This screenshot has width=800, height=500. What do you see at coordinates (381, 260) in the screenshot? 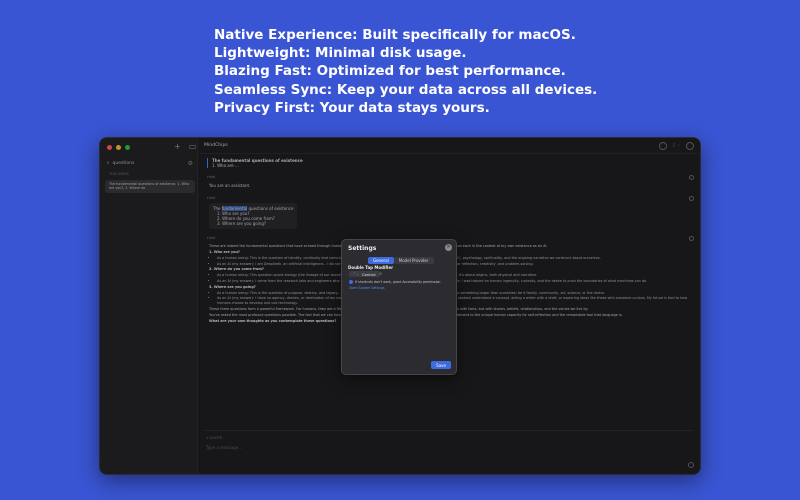
I see `tab-general: General` at bounding box center [381, 260].